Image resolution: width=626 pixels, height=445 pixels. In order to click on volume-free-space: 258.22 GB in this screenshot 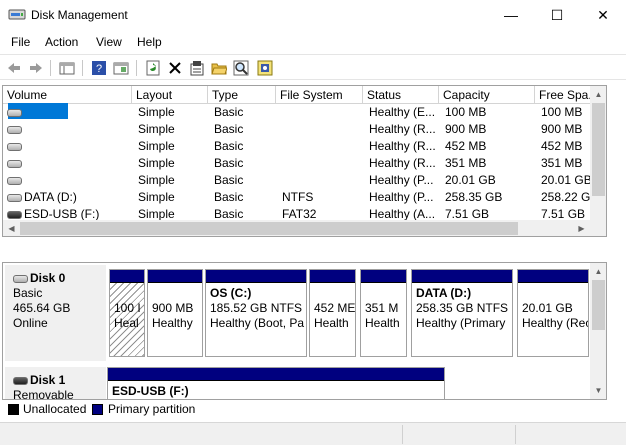, I will do `click(565, 197)`.